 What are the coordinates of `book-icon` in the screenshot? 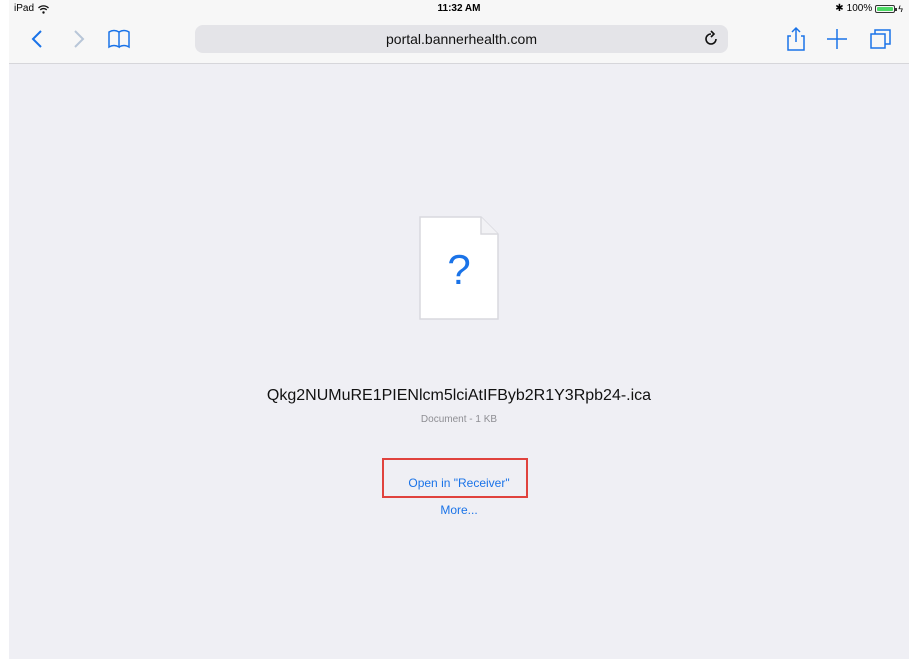 It's located at (119, 39).